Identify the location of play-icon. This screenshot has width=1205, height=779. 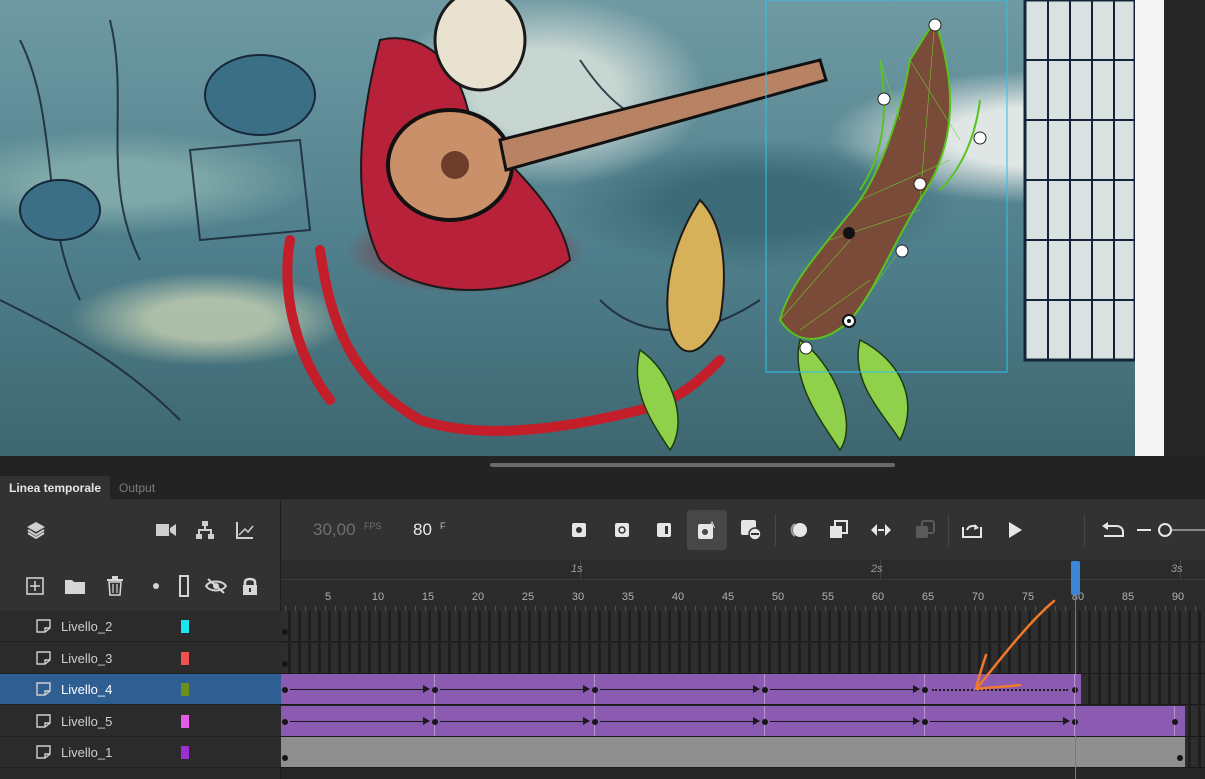
(1015, 530).